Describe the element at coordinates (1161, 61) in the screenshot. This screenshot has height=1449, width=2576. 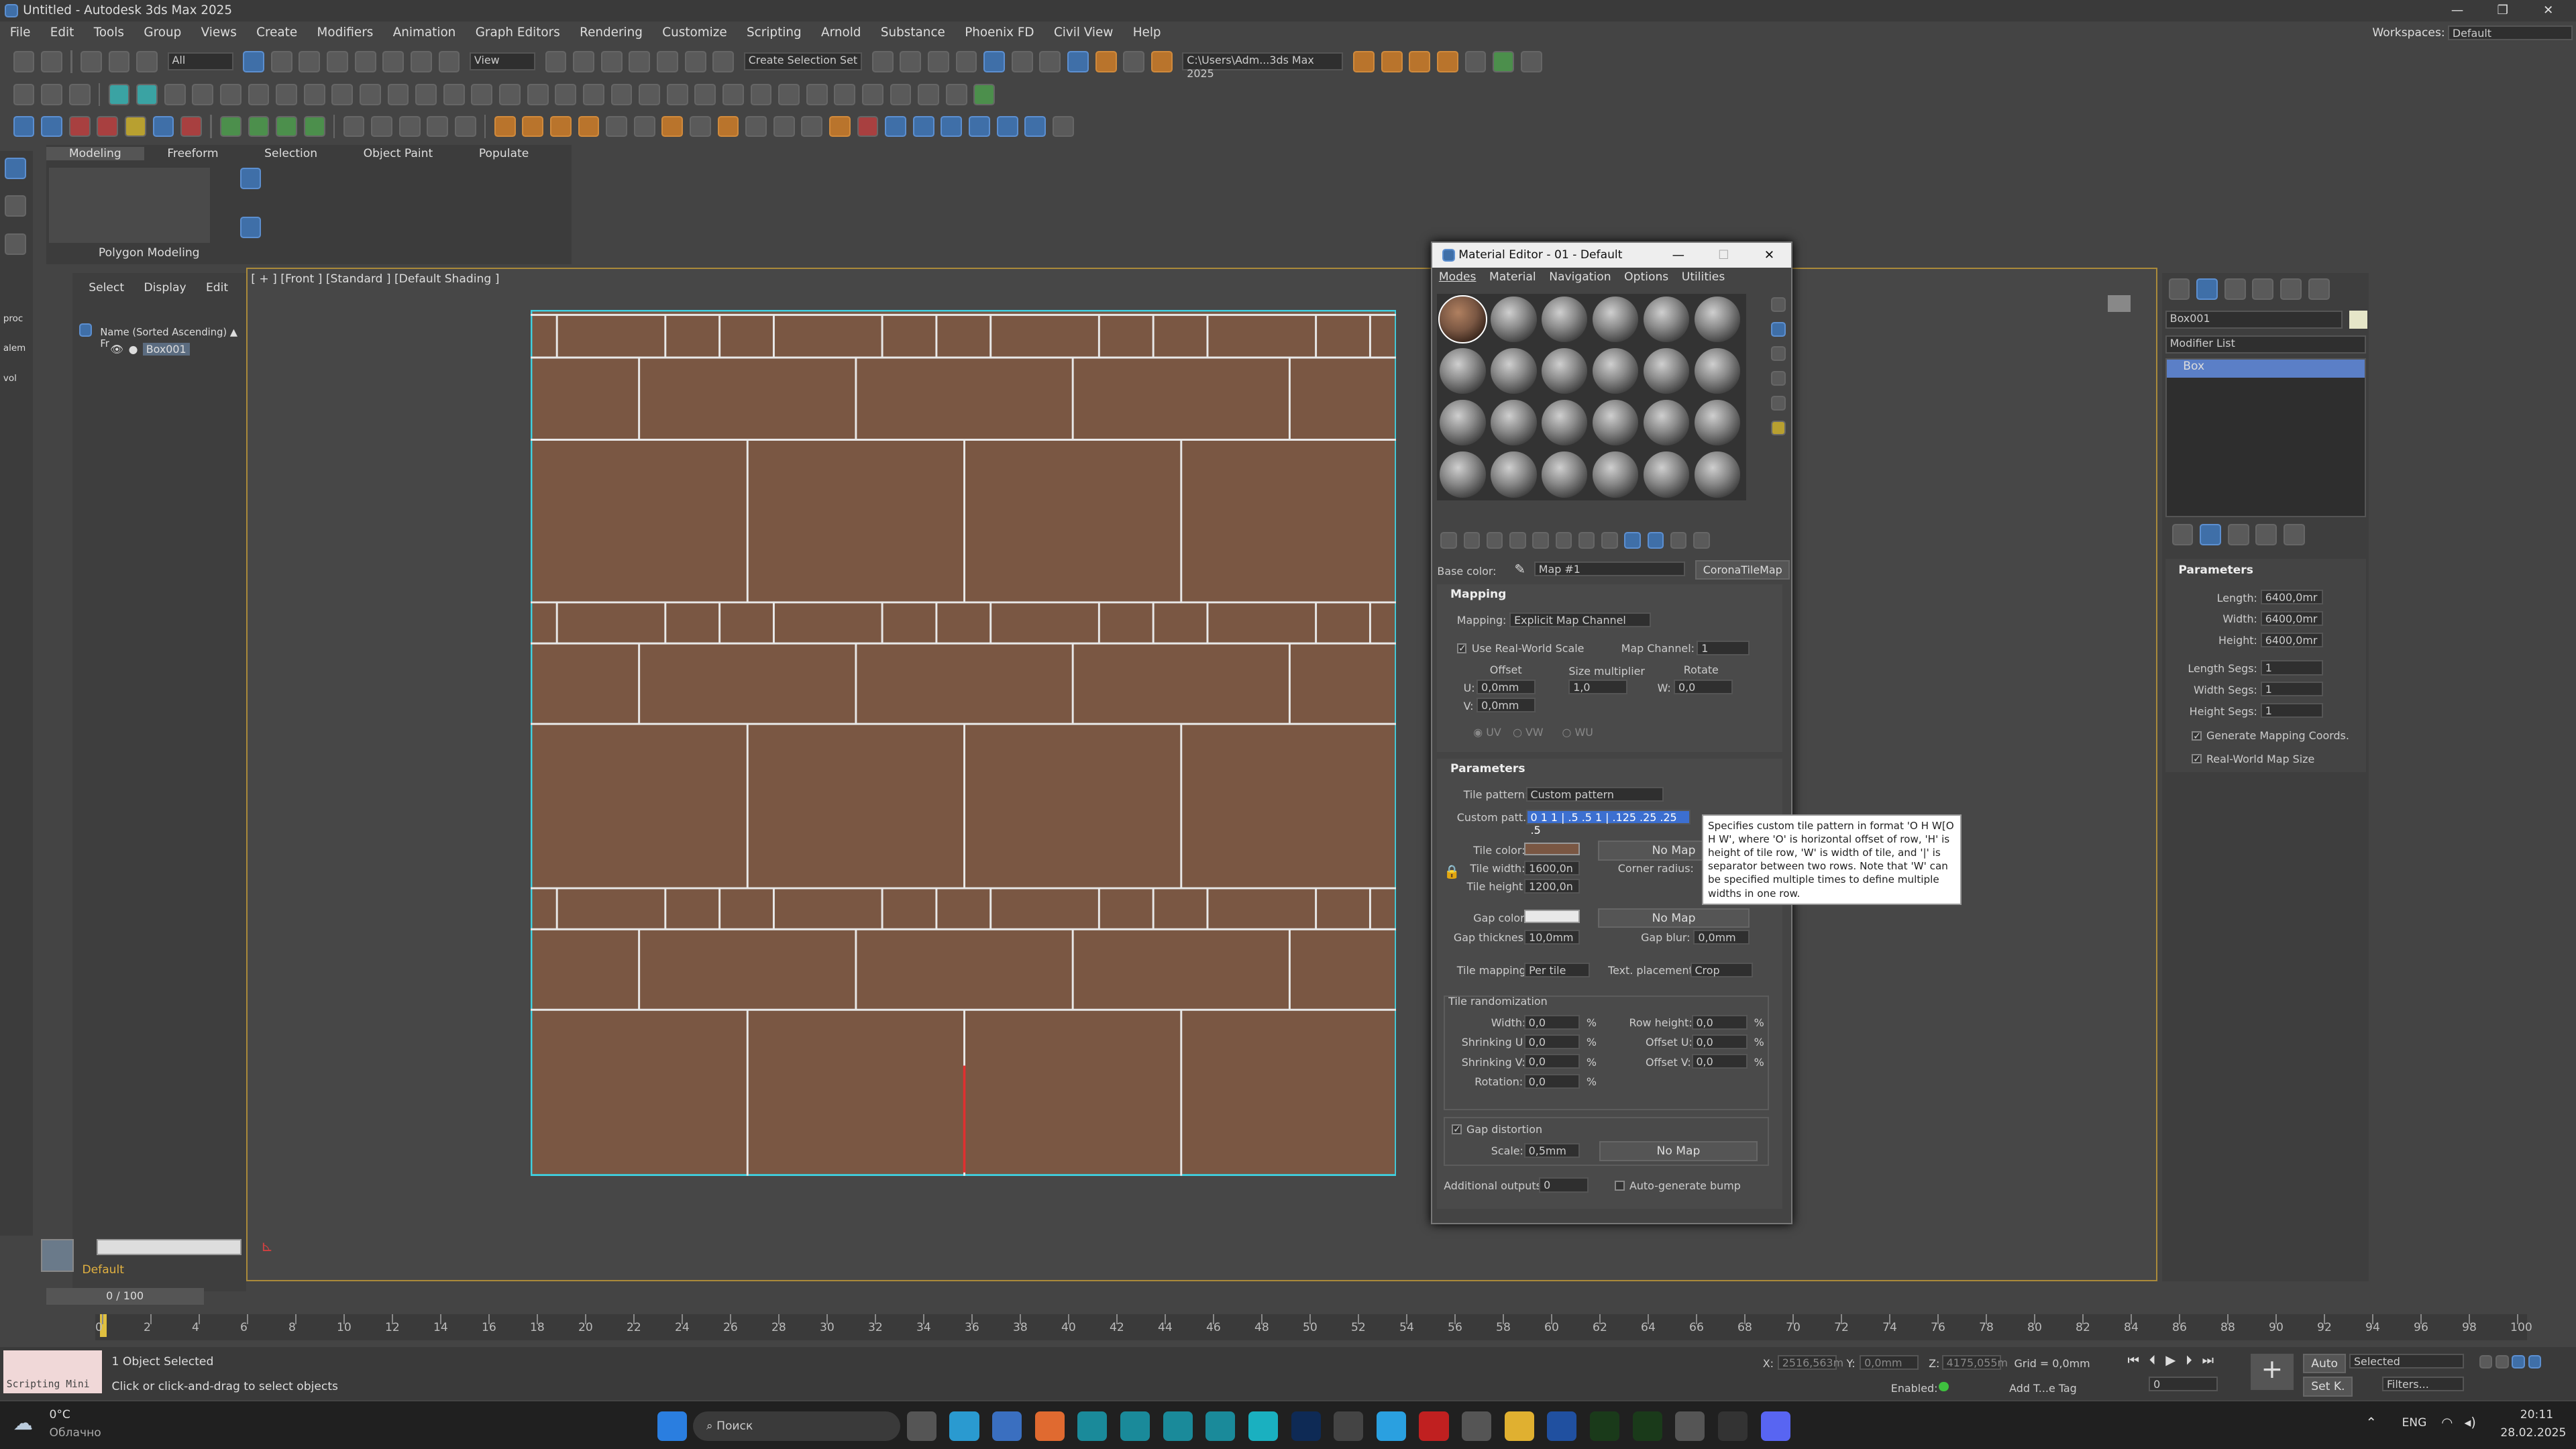
I see `render-icon` at that location.